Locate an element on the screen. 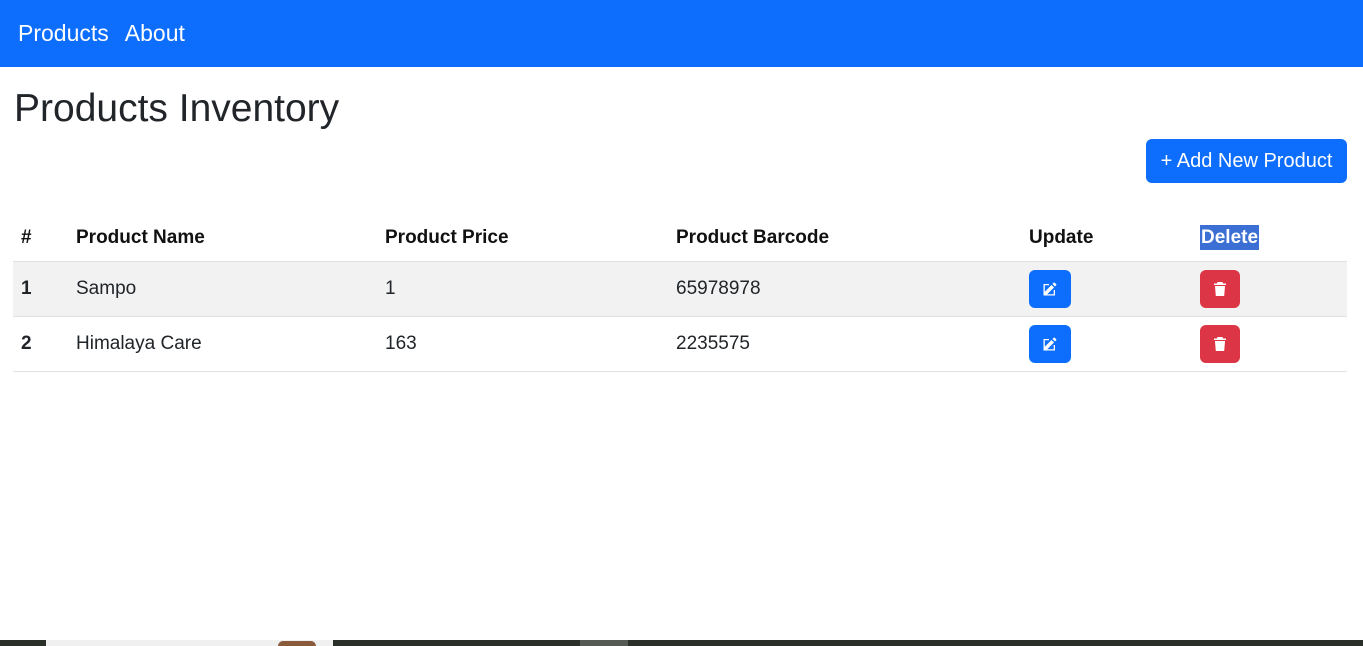 This screenshot has height=646, width=1363. row-index: 2 is located at coordinates (40, 344).